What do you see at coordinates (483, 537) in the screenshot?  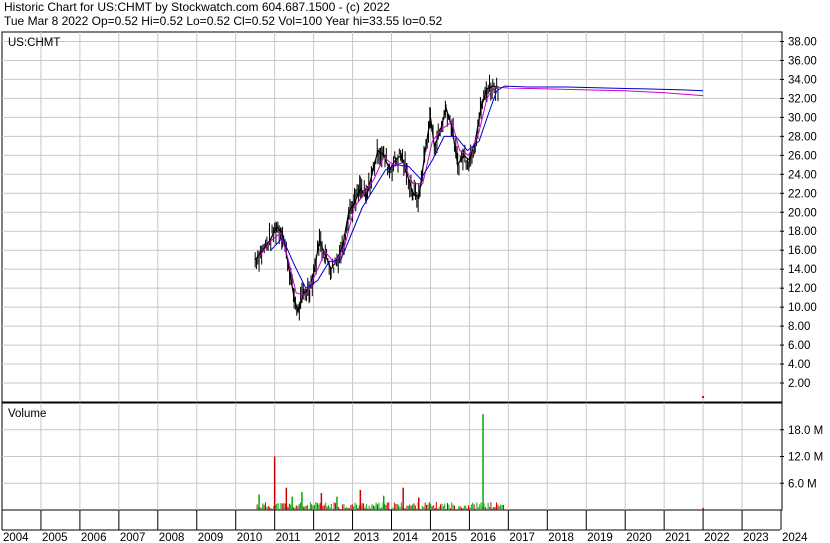 I see `x-tick-label: 2016` at bounding box center [483, 537].